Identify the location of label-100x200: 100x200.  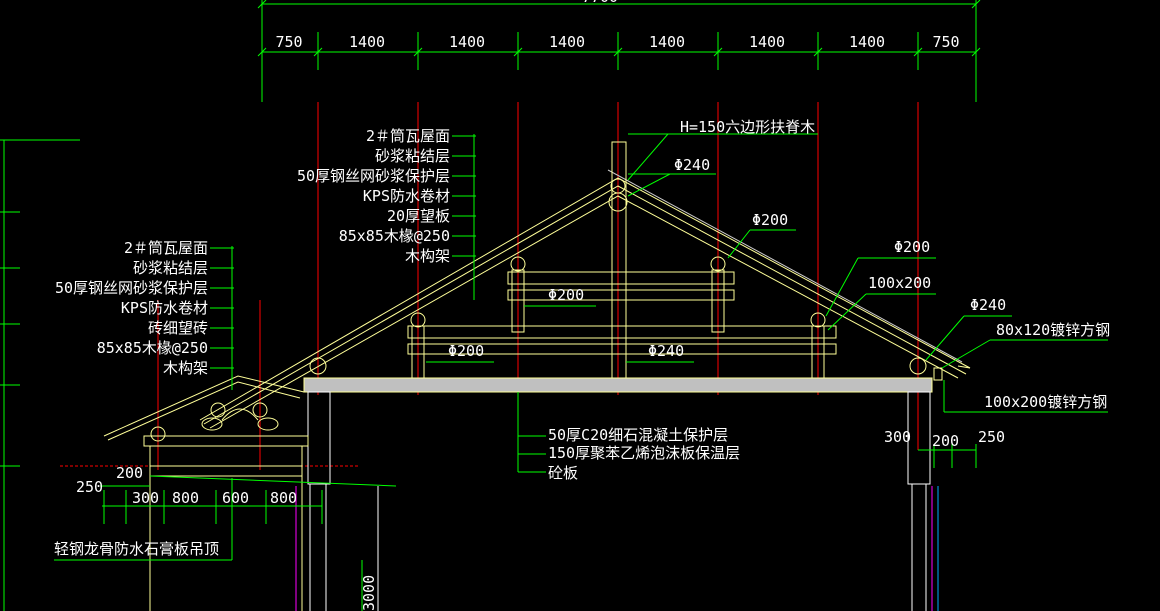
(899, 283).